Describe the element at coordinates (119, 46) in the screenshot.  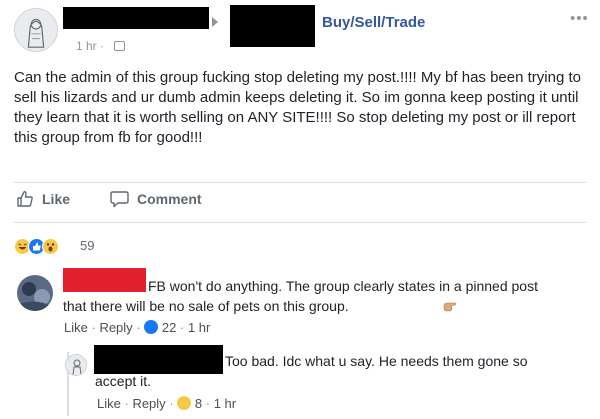
I see `audience-group-icon` at that location.